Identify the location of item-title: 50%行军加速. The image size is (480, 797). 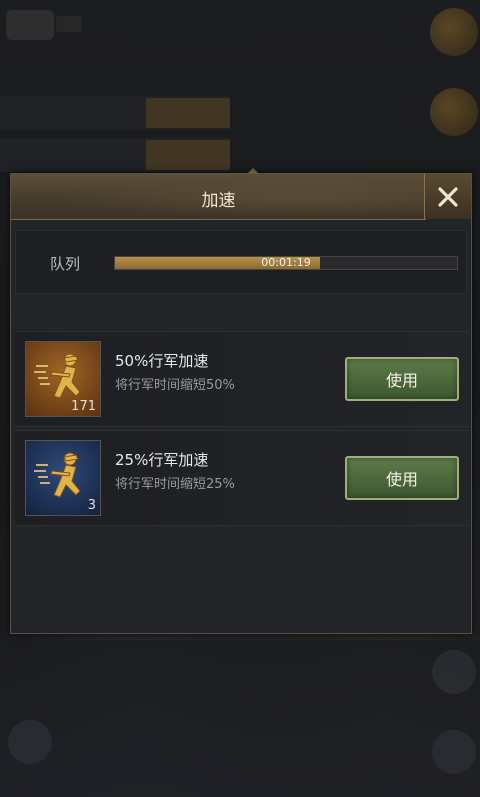
(162, 361).